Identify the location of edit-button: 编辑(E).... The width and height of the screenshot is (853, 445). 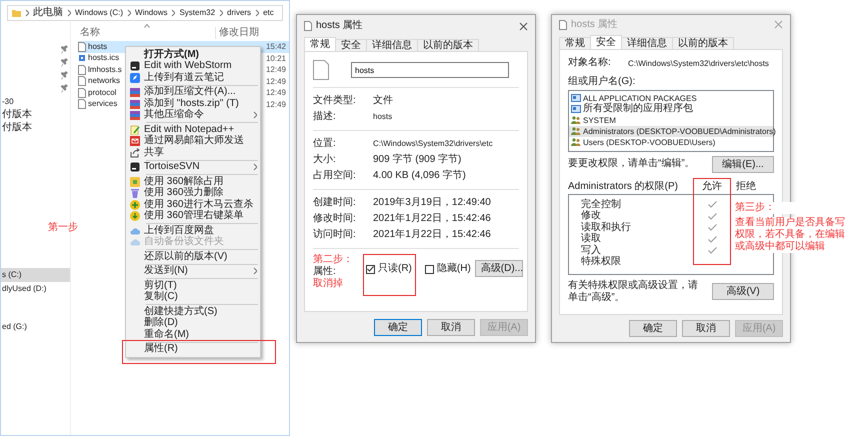
(743, 164).